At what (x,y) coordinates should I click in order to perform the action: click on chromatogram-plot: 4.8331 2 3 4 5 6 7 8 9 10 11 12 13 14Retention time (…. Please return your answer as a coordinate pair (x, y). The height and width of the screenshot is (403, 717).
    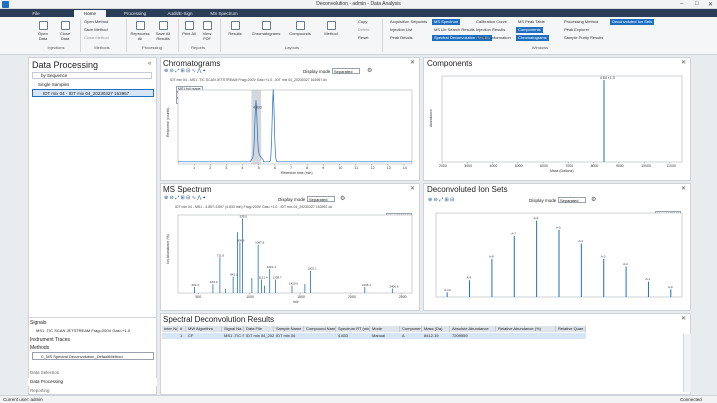
    Looking at the image, I should click on (290, 131).